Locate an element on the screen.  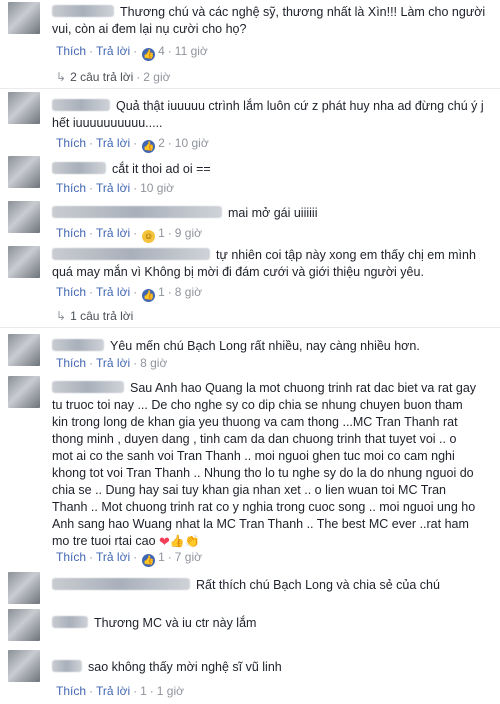
timestamp: 7 giờ is located at coordinates (188, 557).